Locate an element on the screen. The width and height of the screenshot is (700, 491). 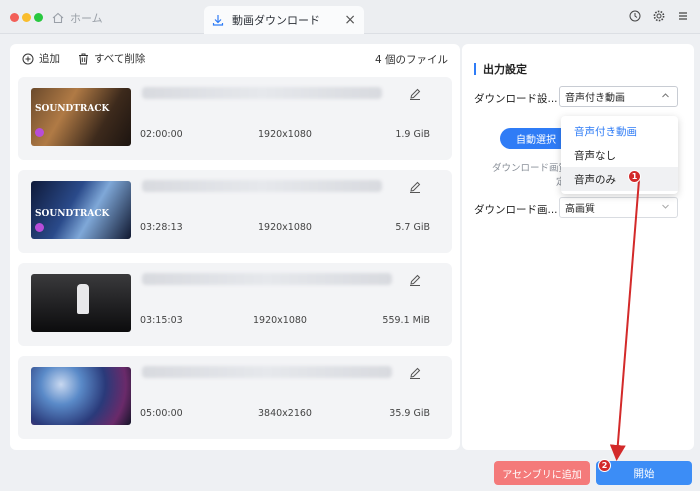
video-resolution: 3840x2160 is located at coordinates (285, 413).